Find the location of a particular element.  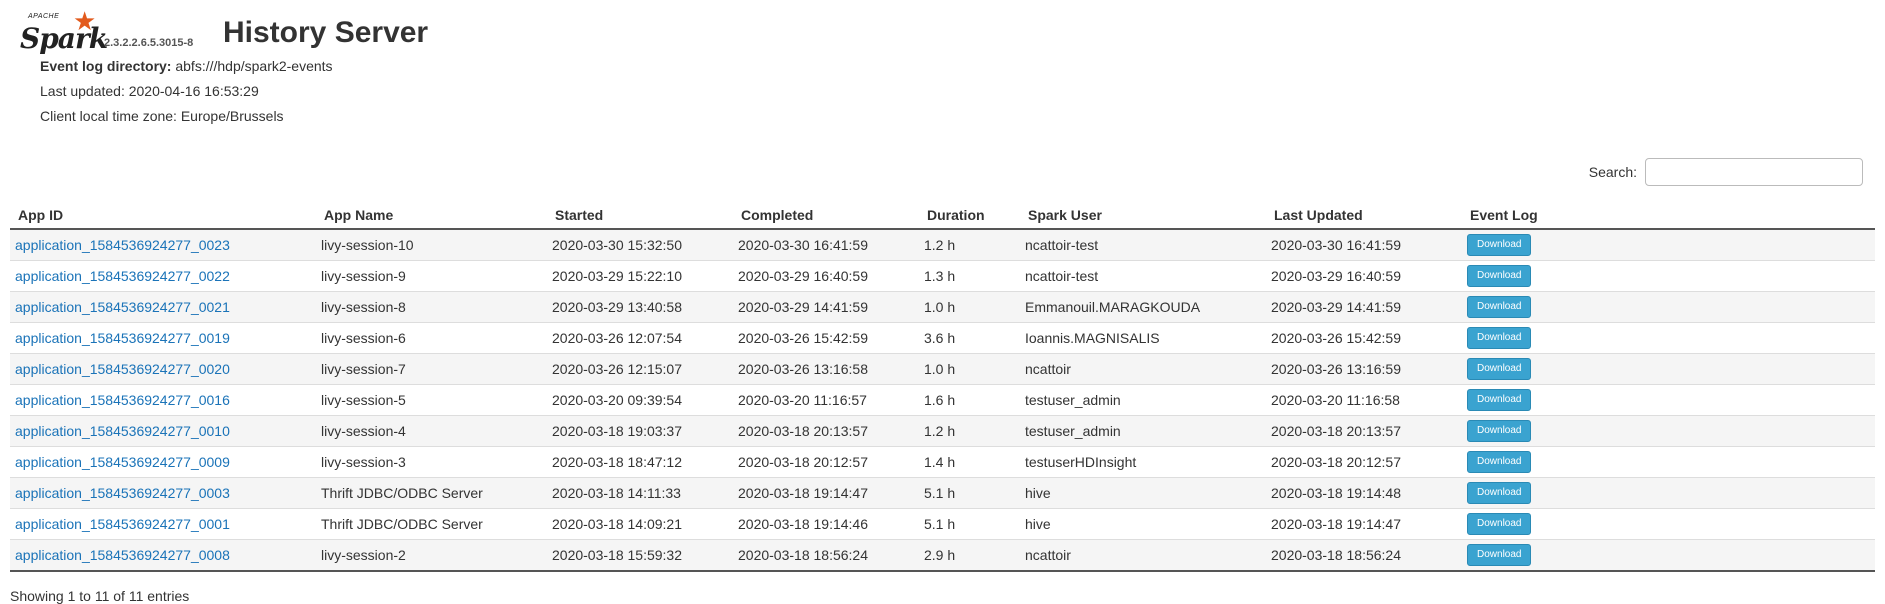

started-cell: 2020-03-30 15:32:50 is located at coordinates (640, 244).